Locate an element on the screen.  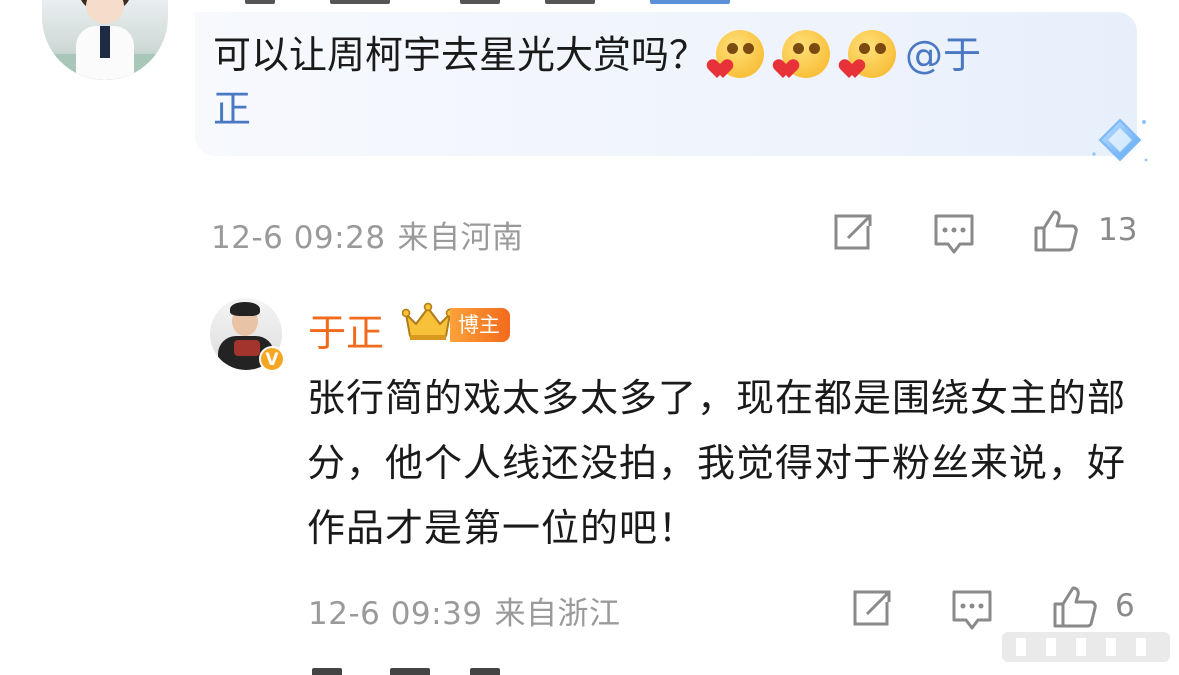
comment-location: 来自河南 is located at coordinates (460, 238).